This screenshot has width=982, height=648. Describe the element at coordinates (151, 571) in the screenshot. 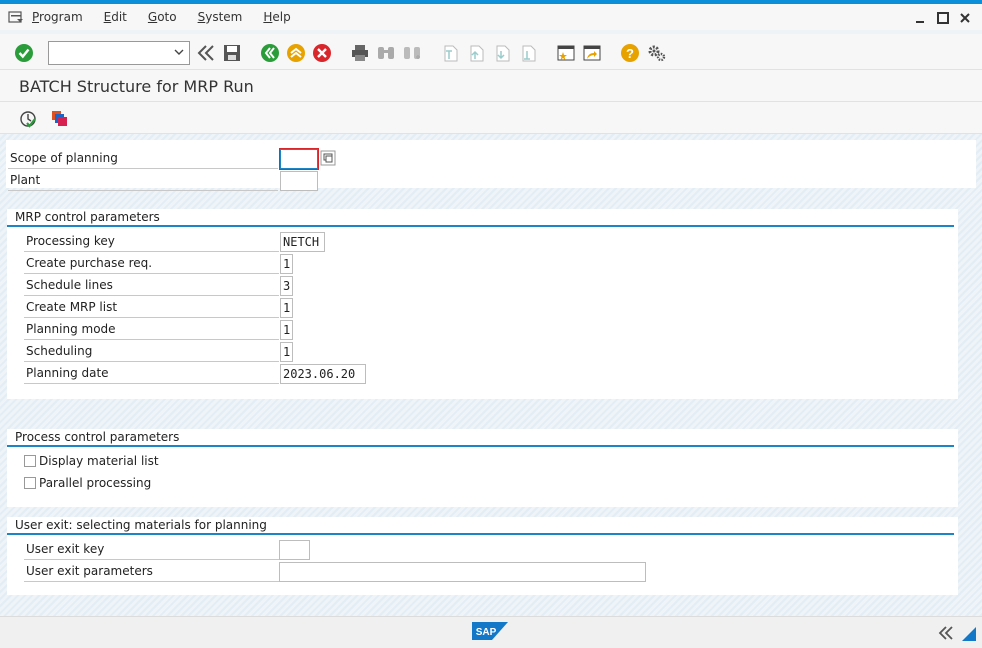

I see `user-exit-params-label: User exit parameters` at that location.